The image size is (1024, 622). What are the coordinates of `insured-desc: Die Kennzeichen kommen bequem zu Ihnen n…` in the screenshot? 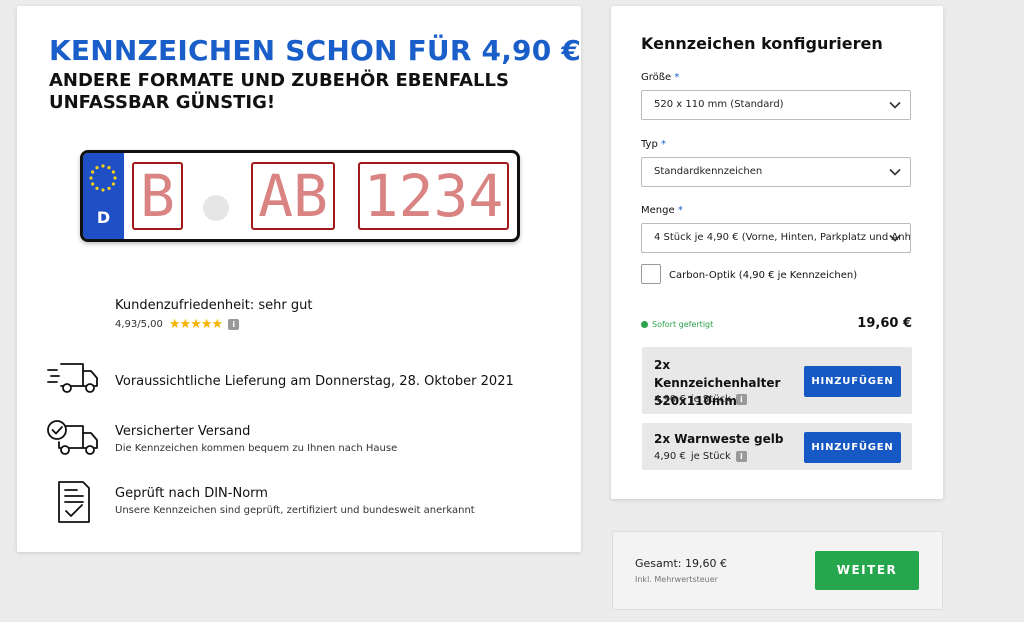 It's located at (256, 448).